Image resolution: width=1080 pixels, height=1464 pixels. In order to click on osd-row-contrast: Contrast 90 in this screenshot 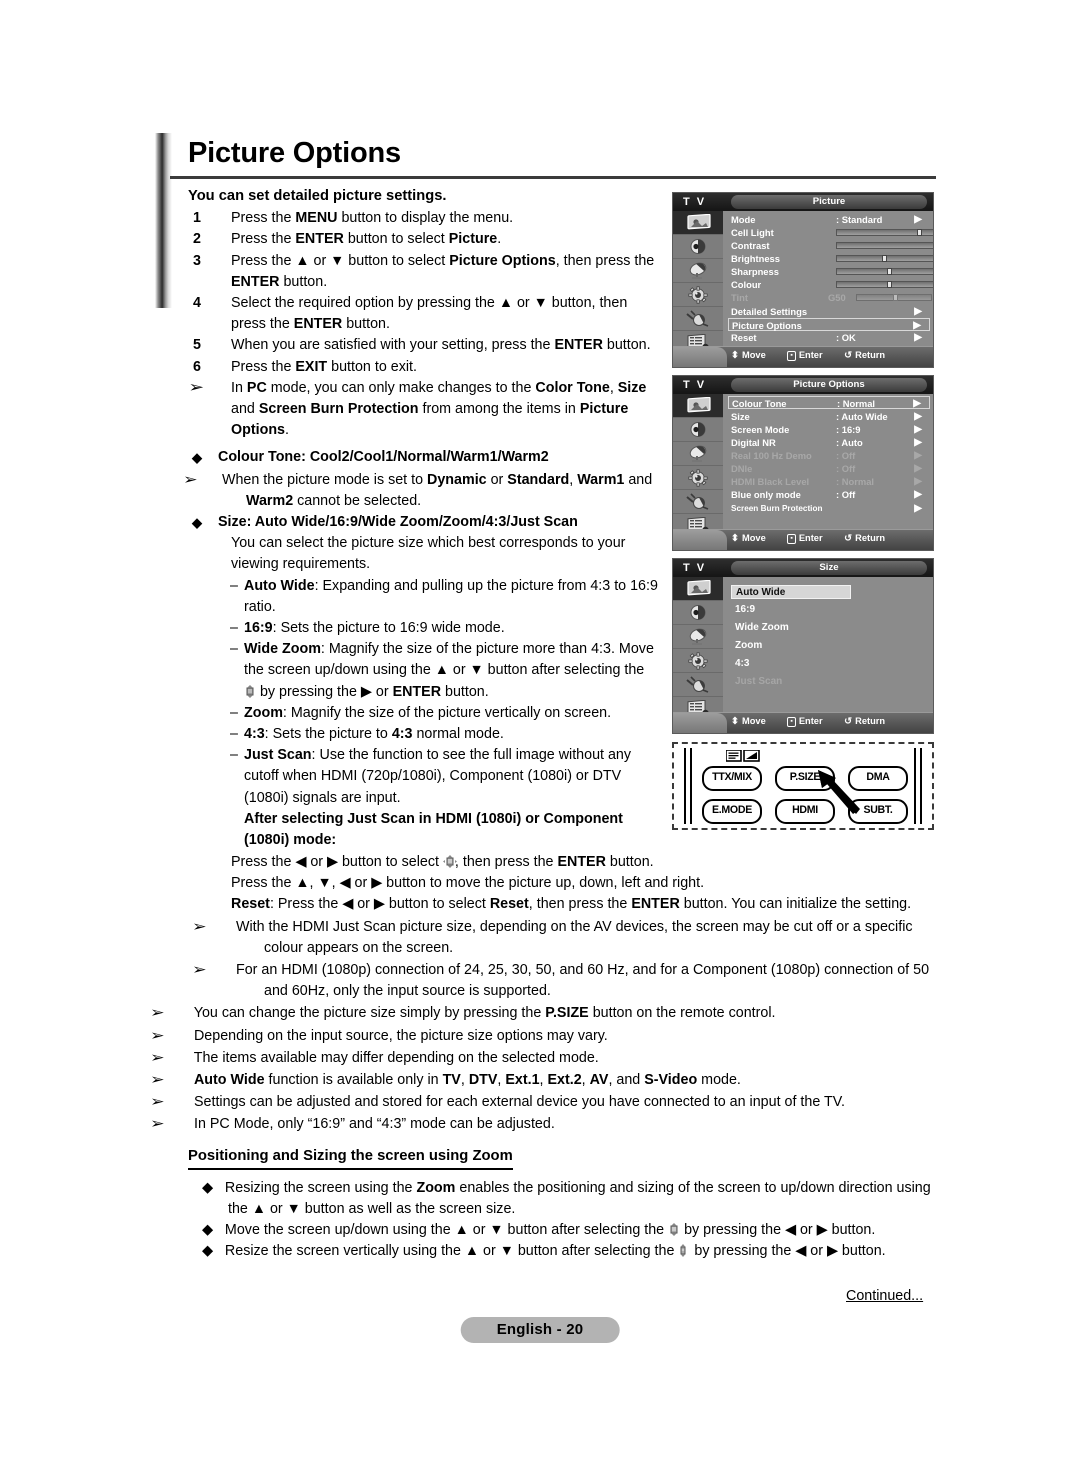, I will do `click(830, 245)`.